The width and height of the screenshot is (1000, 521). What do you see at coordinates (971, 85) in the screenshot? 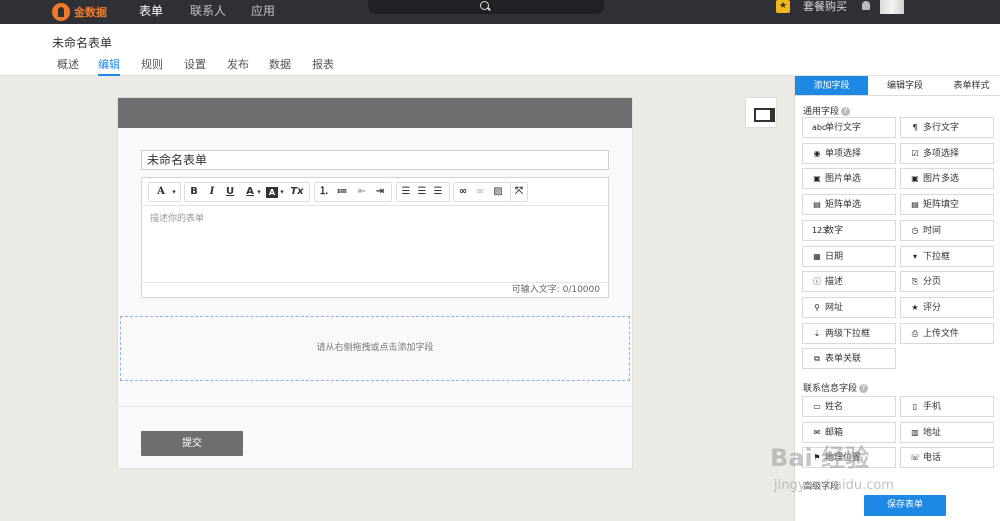
I see `tab-form-style: 表单样式` at bounding box center [971, 85].